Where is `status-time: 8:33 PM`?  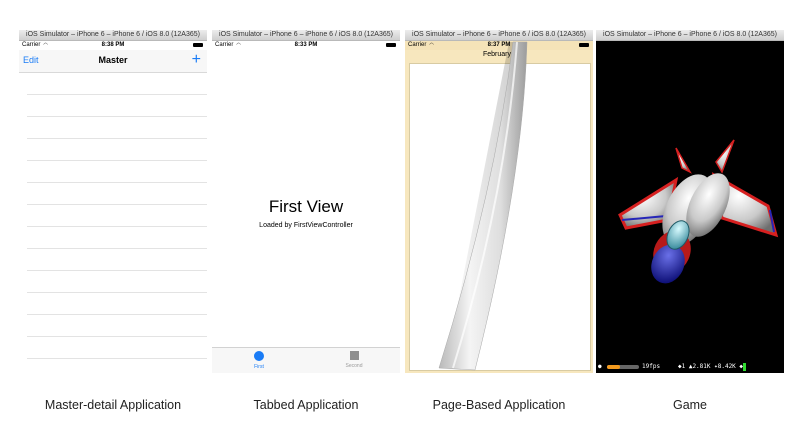
status-time: 8:33 PM is located at coordinates (306, 45).